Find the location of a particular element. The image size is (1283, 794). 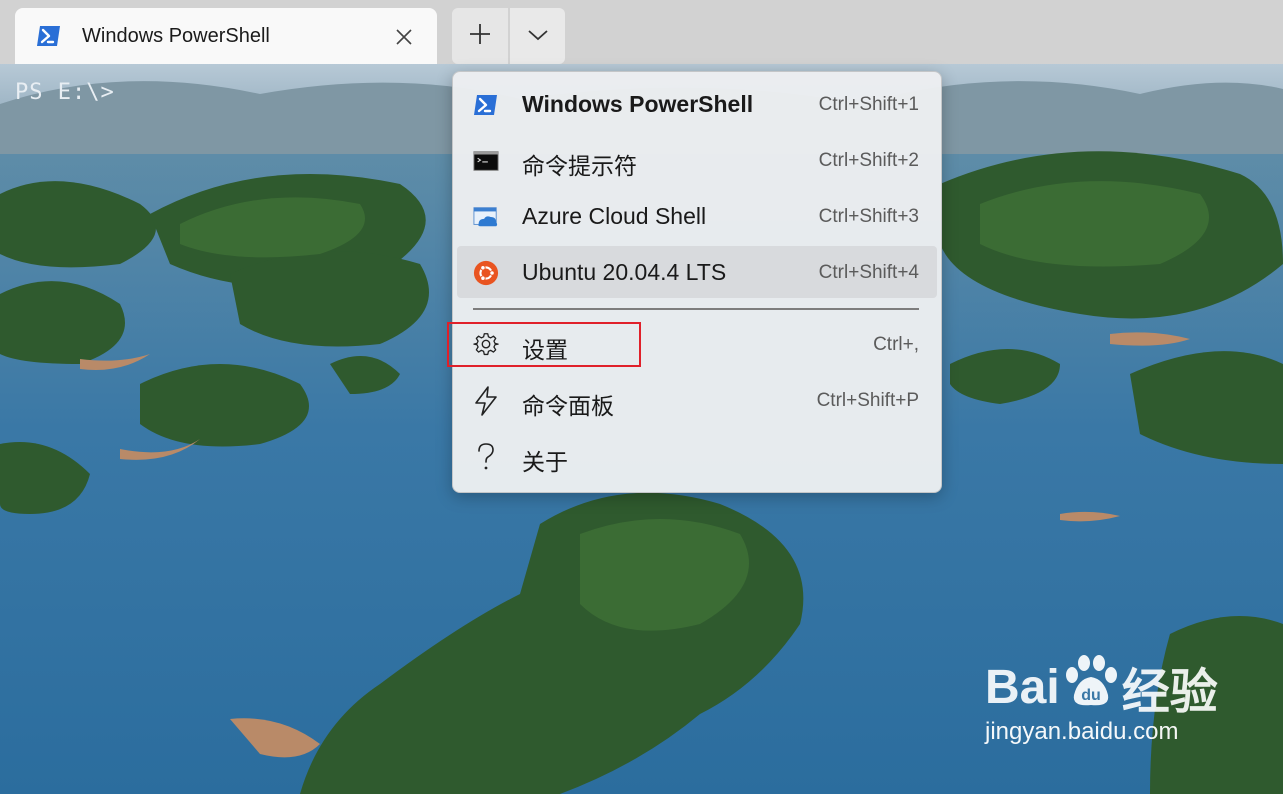

menu-item-label: 关于 is located at coordinates (545, 462).